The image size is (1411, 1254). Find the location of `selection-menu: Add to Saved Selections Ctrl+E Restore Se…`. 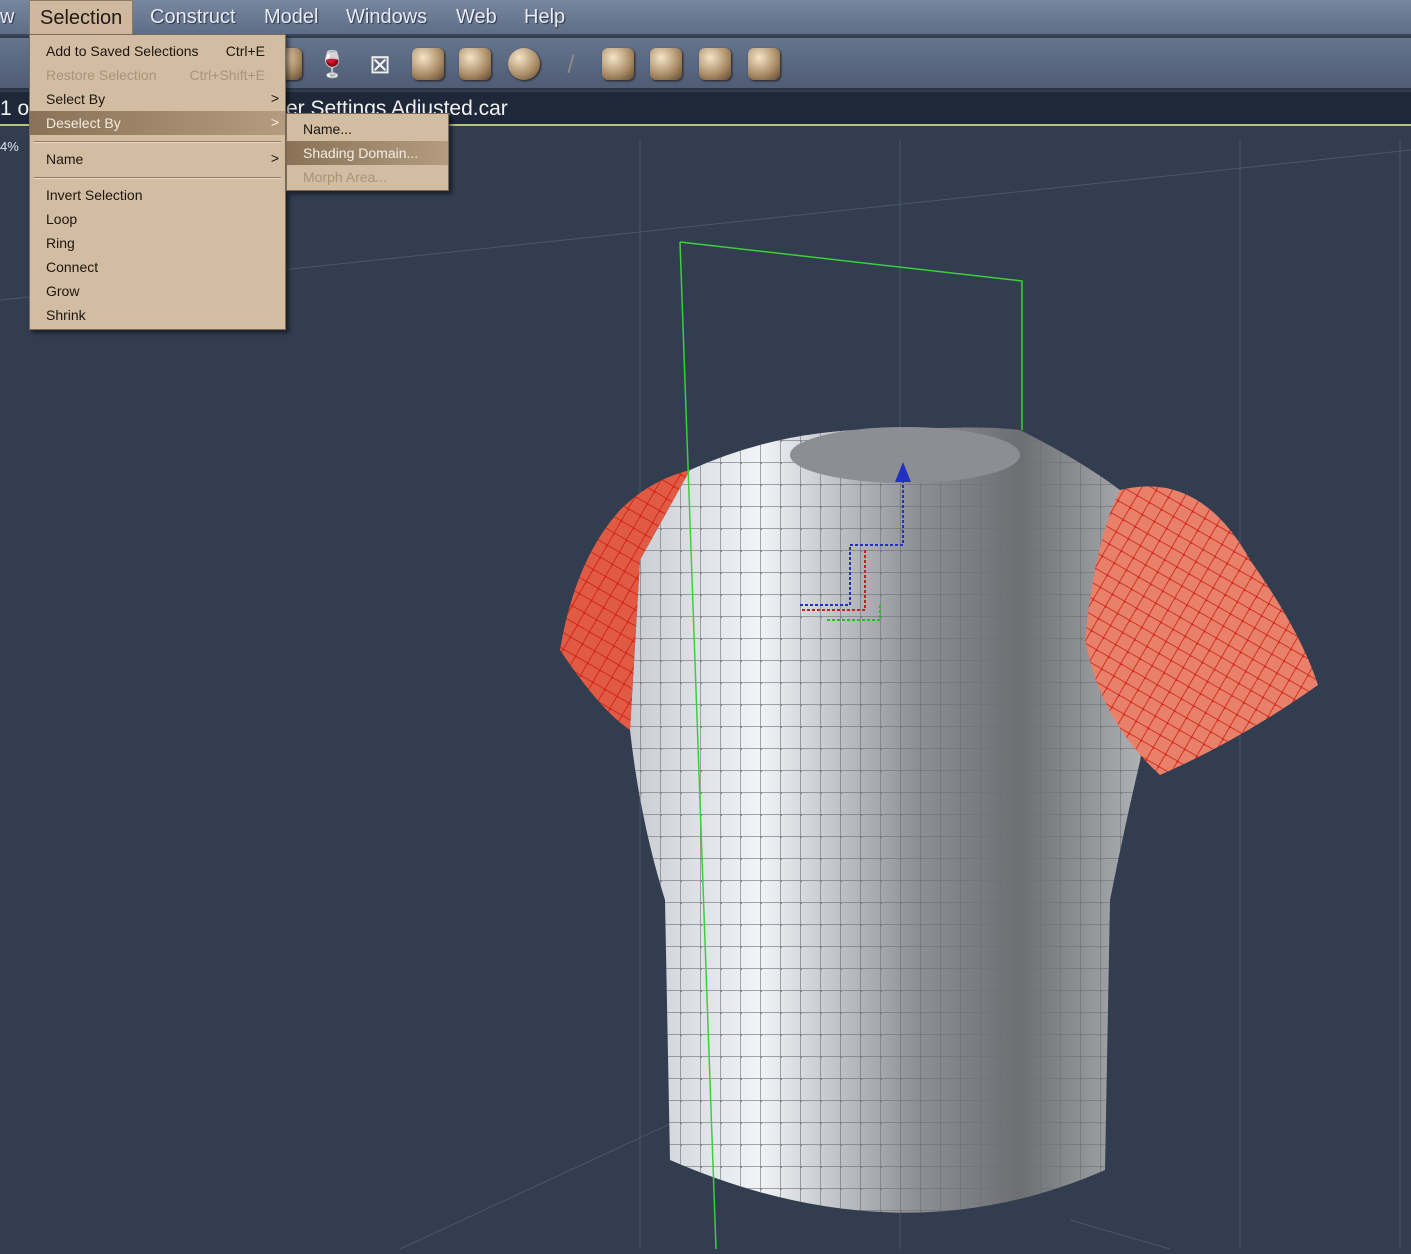

selection-menu: Add to Saved Selections Ctrl+E Restore Se… is located at coordinates (157, 182).